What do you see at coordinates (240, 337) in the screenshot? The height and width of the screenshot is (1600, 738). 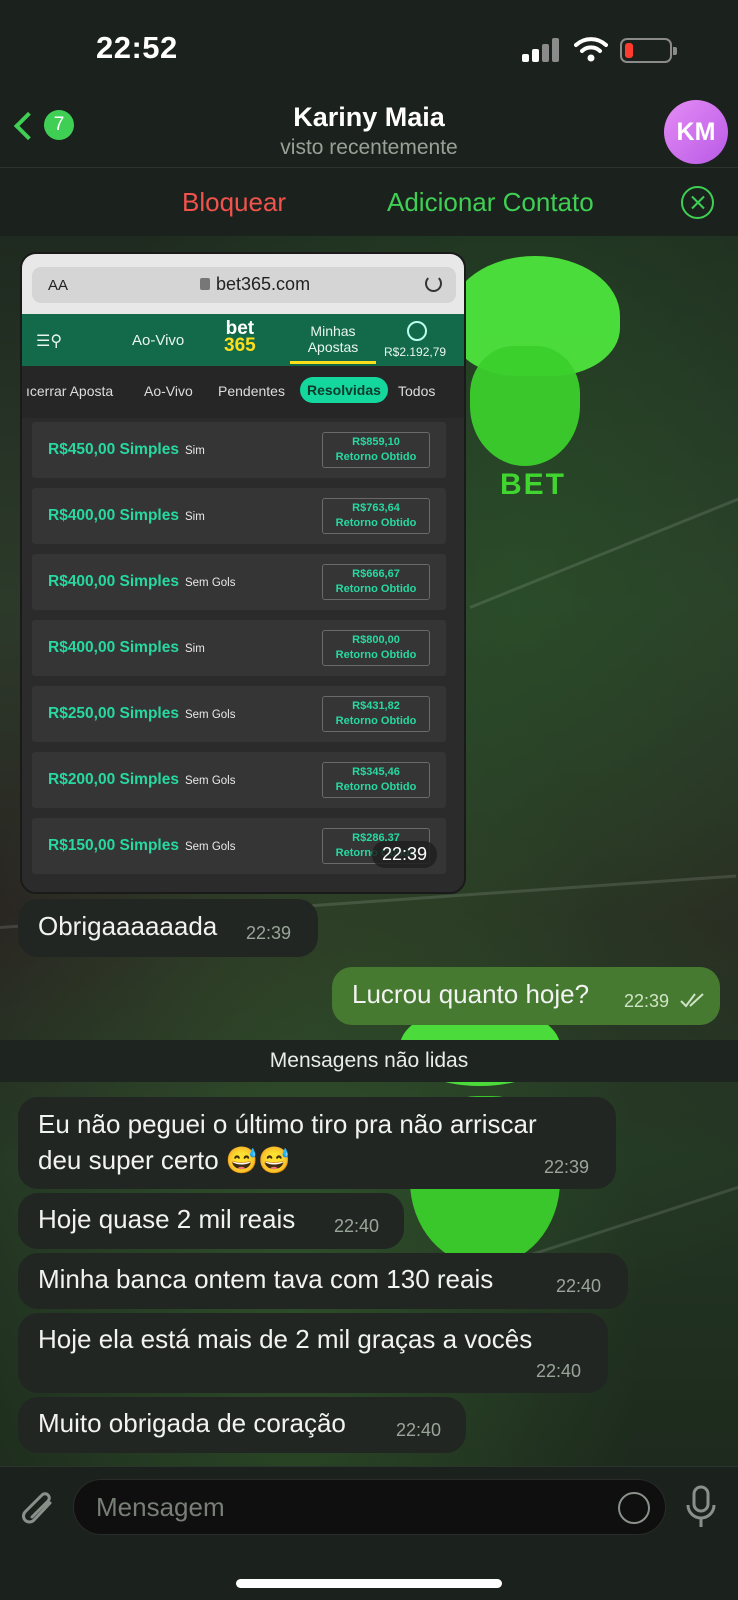 I see `bet365-logo: bet 365` at bounding box center [240, 337].